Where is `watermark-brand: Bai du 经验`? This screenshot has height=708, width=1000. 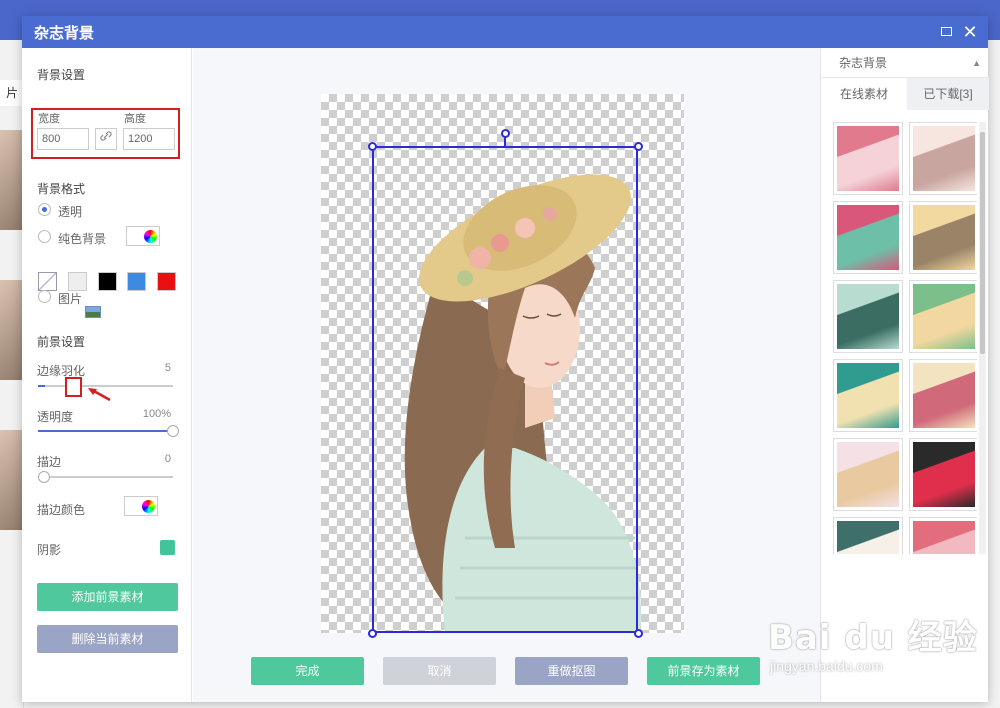 watermark-brand: Bai du 经验 is located at coordinates (873, 638).